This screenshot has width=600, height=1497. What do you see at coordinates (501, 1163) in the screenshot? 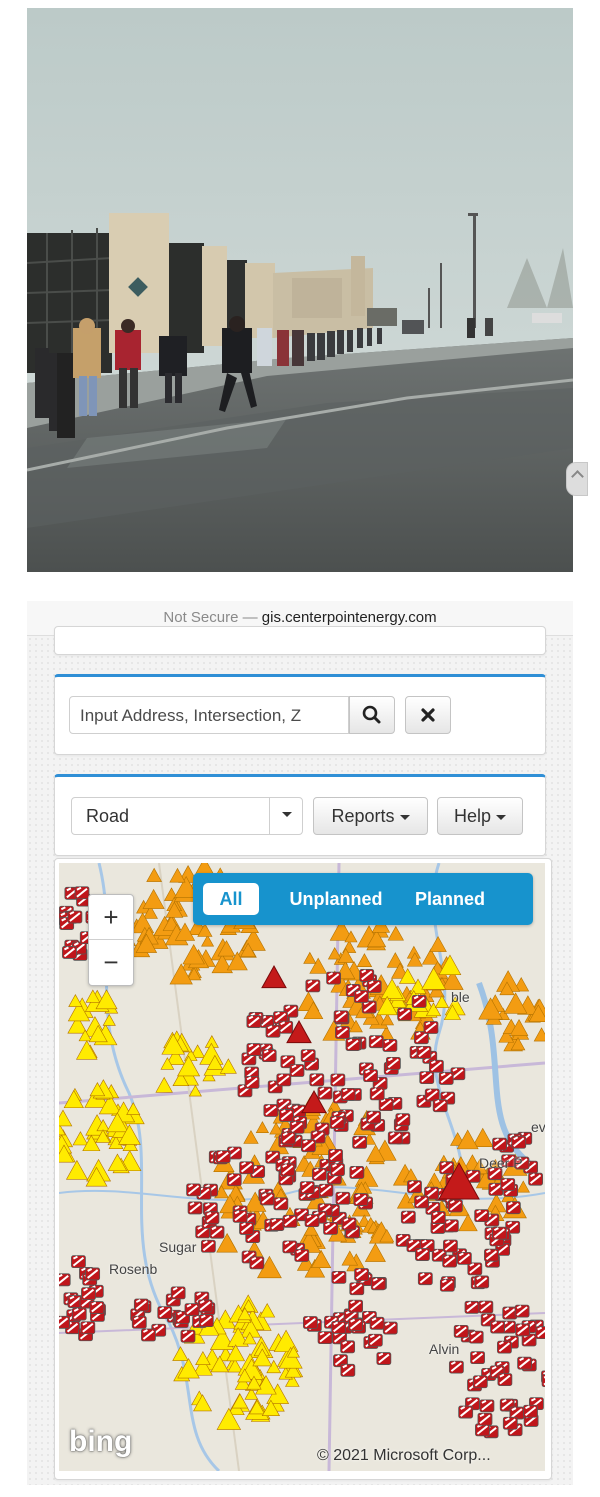
I see `place-label-deer-park: Deer P` at bounding box center [501, 1163].